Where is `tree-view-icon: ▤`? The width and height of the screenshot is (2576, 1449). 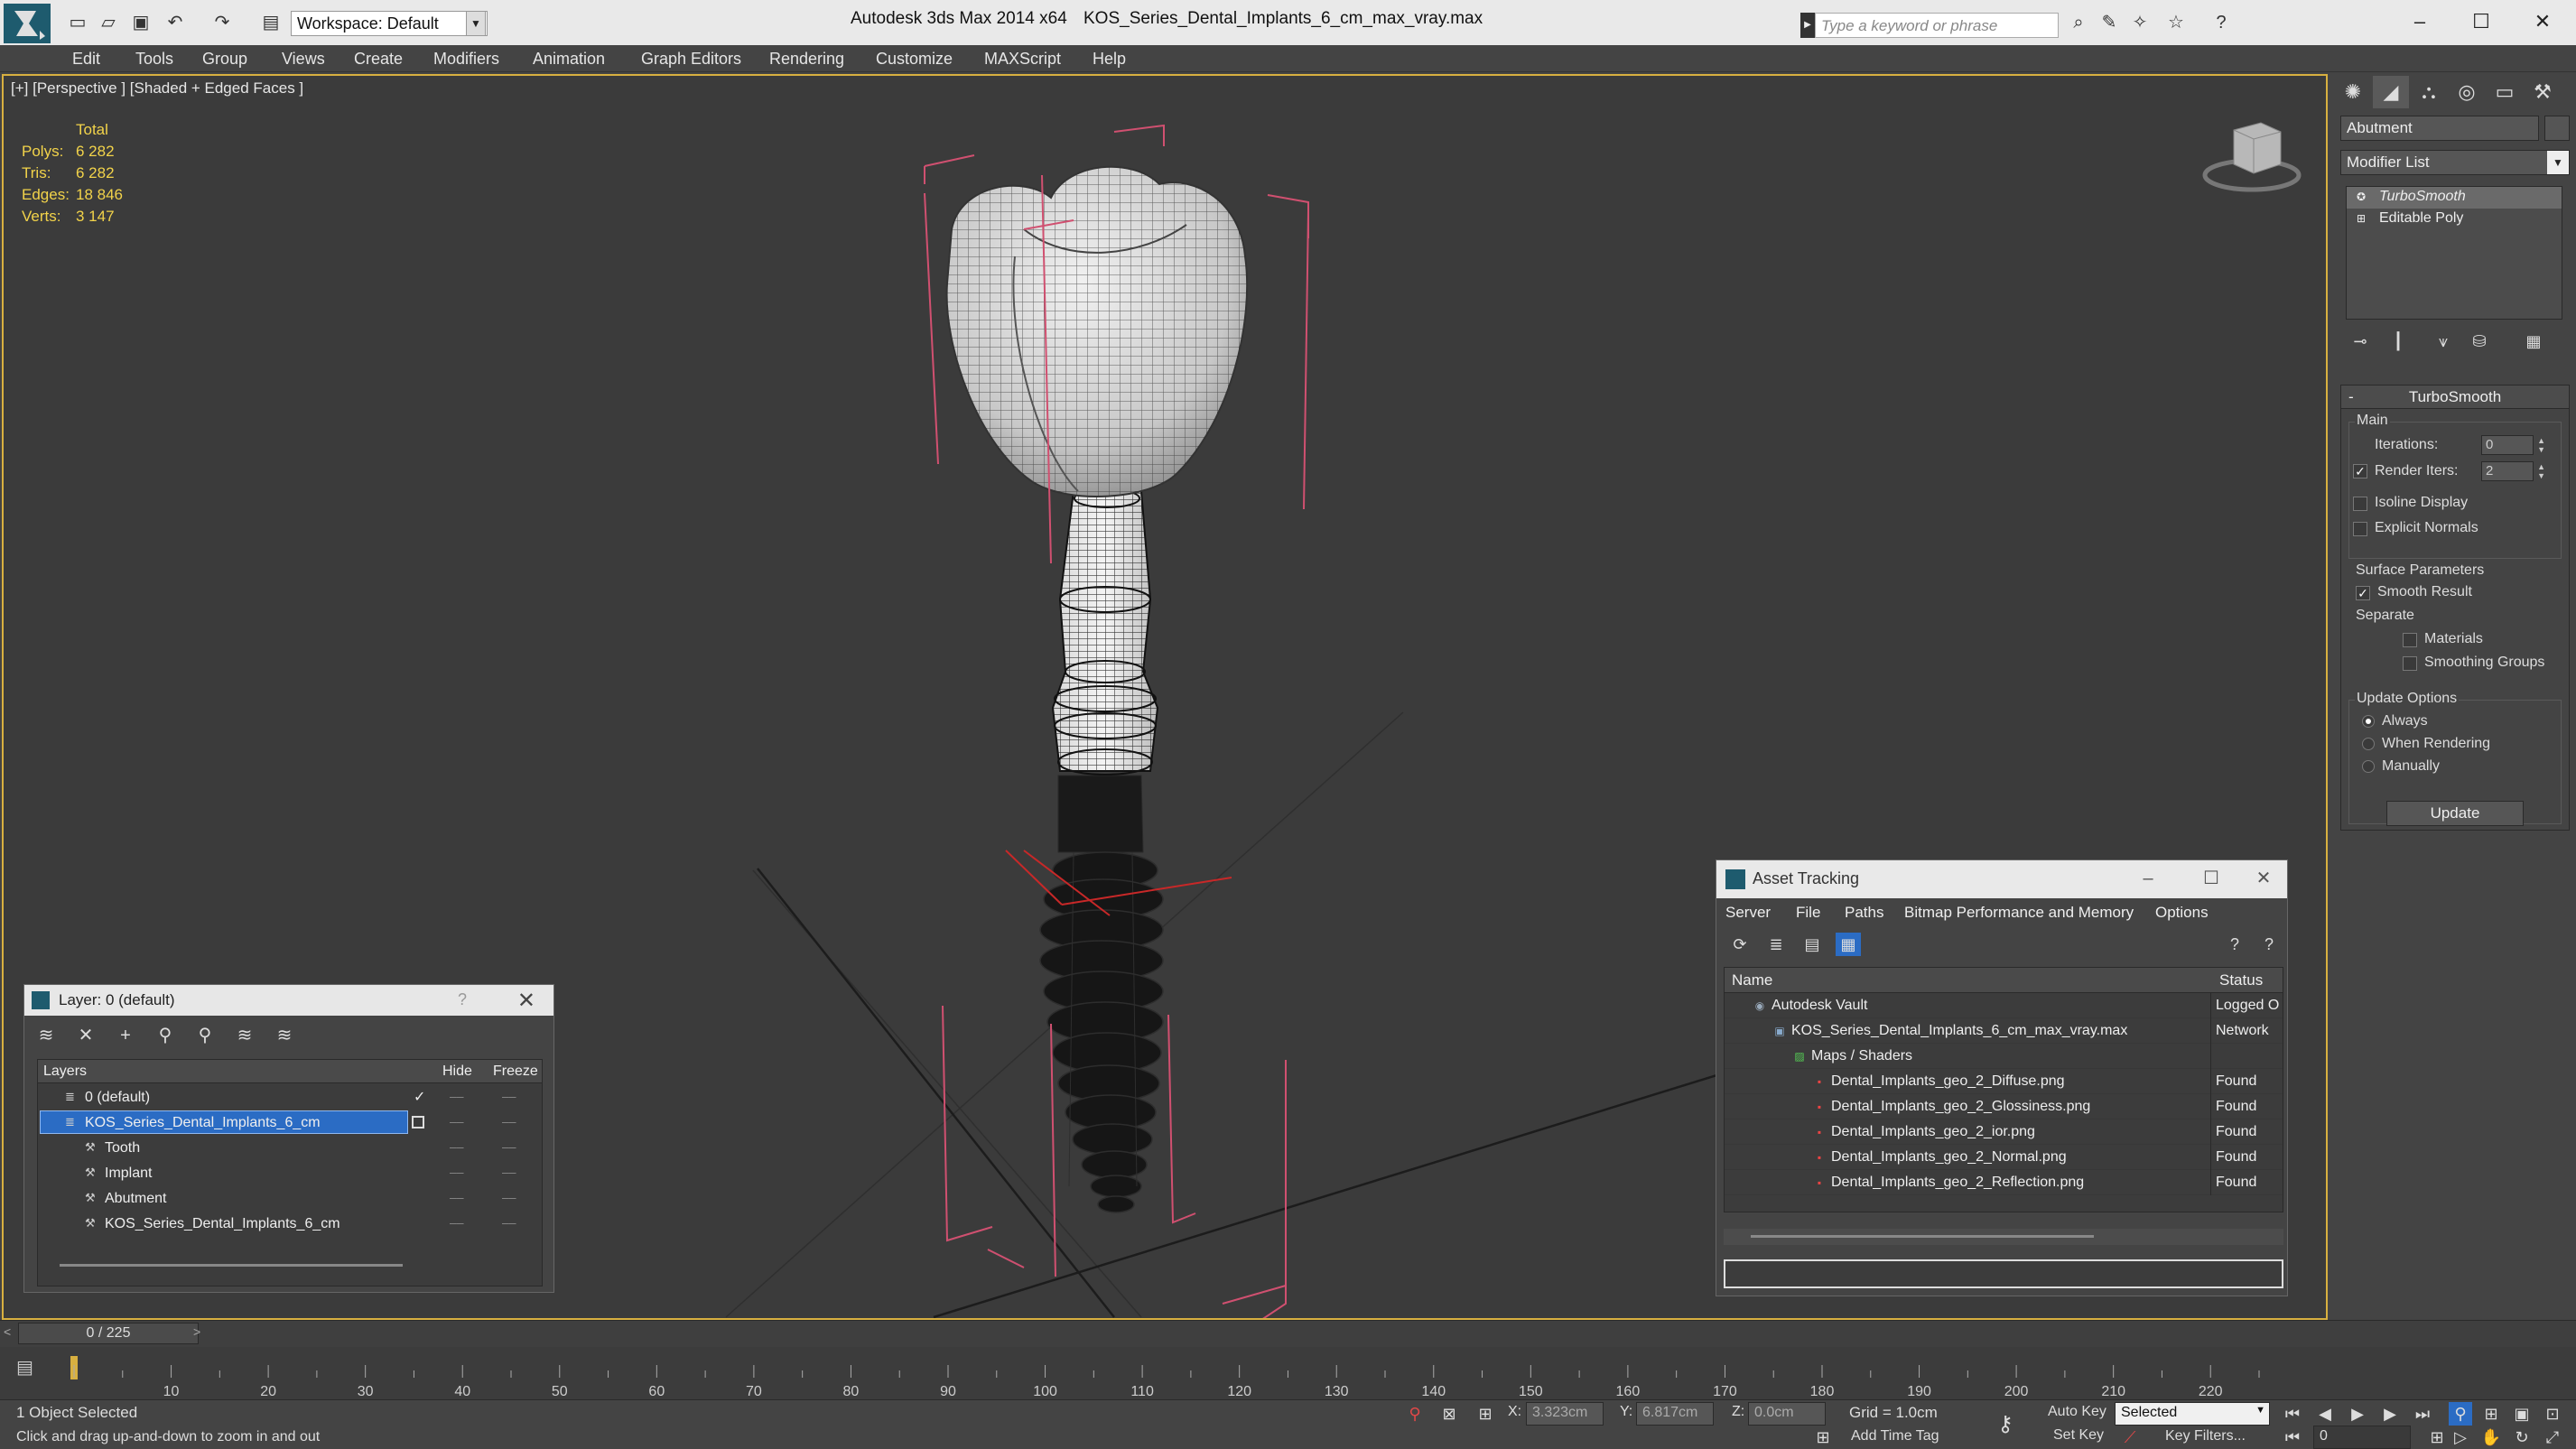 tree-view-icon: ▤ is located at coordinates (1812, 944).